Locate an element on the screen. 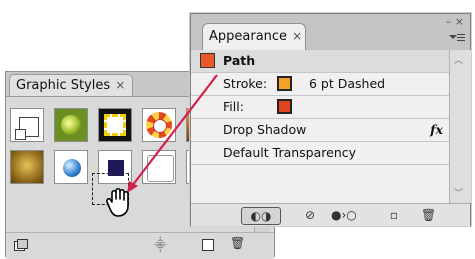 The height and width of the screenshot is (259, 475). drag-arrow-overlay is located at coordinates (172, 133).